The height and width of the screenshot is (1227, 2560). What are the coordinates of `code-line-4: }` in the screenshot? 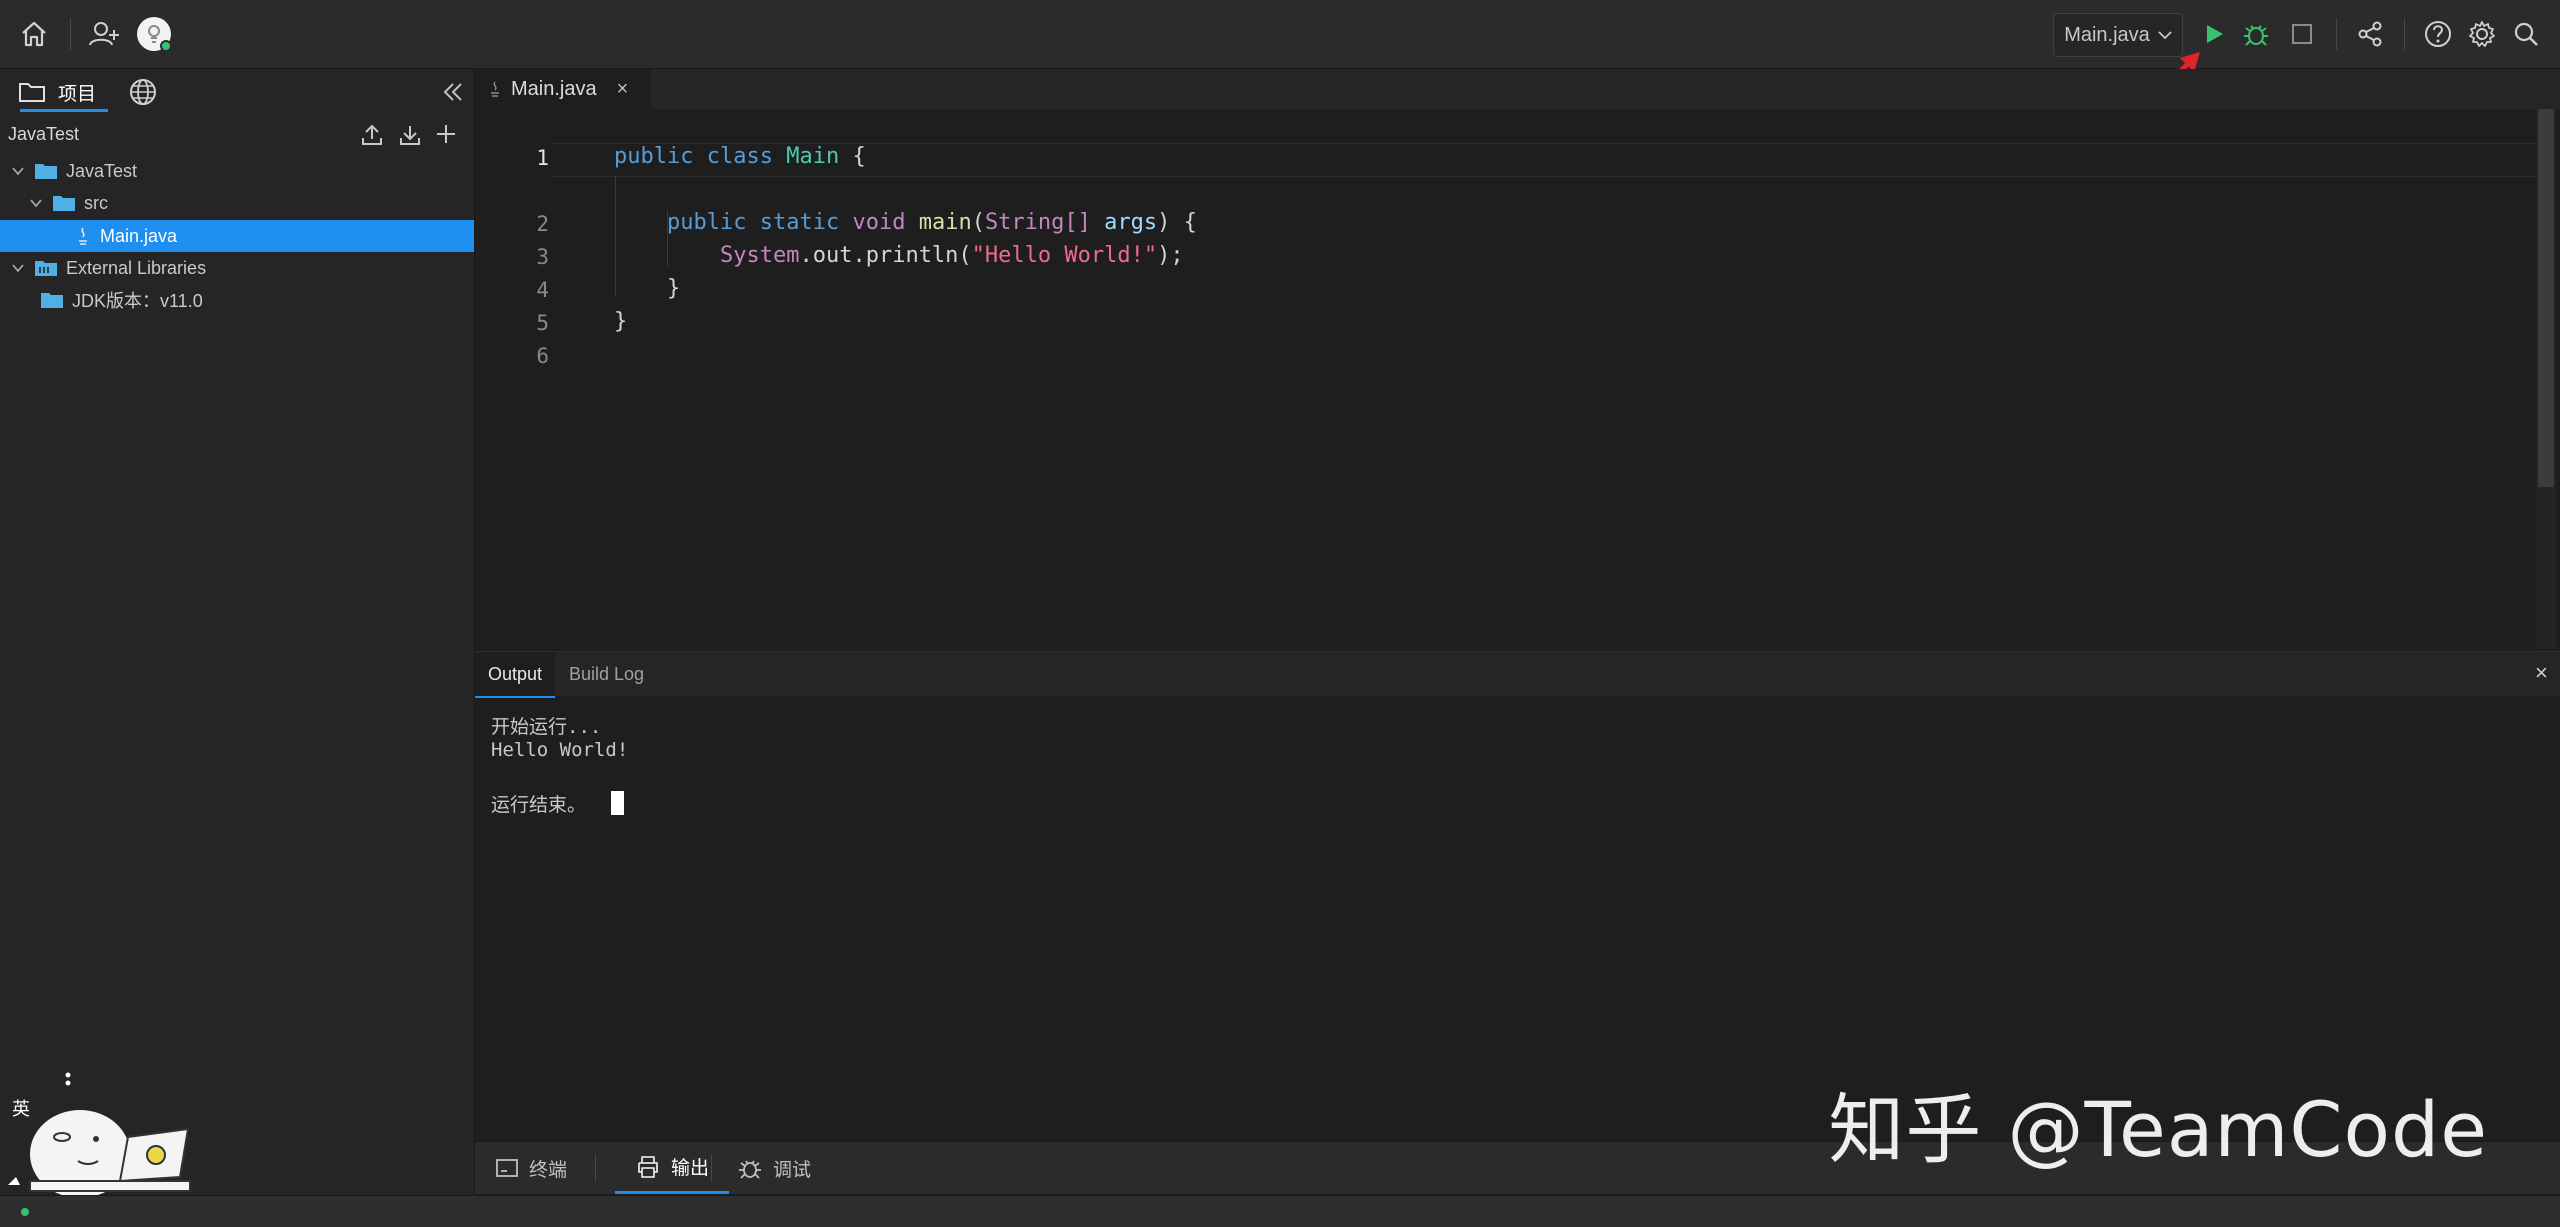 It's located at (674, 288).